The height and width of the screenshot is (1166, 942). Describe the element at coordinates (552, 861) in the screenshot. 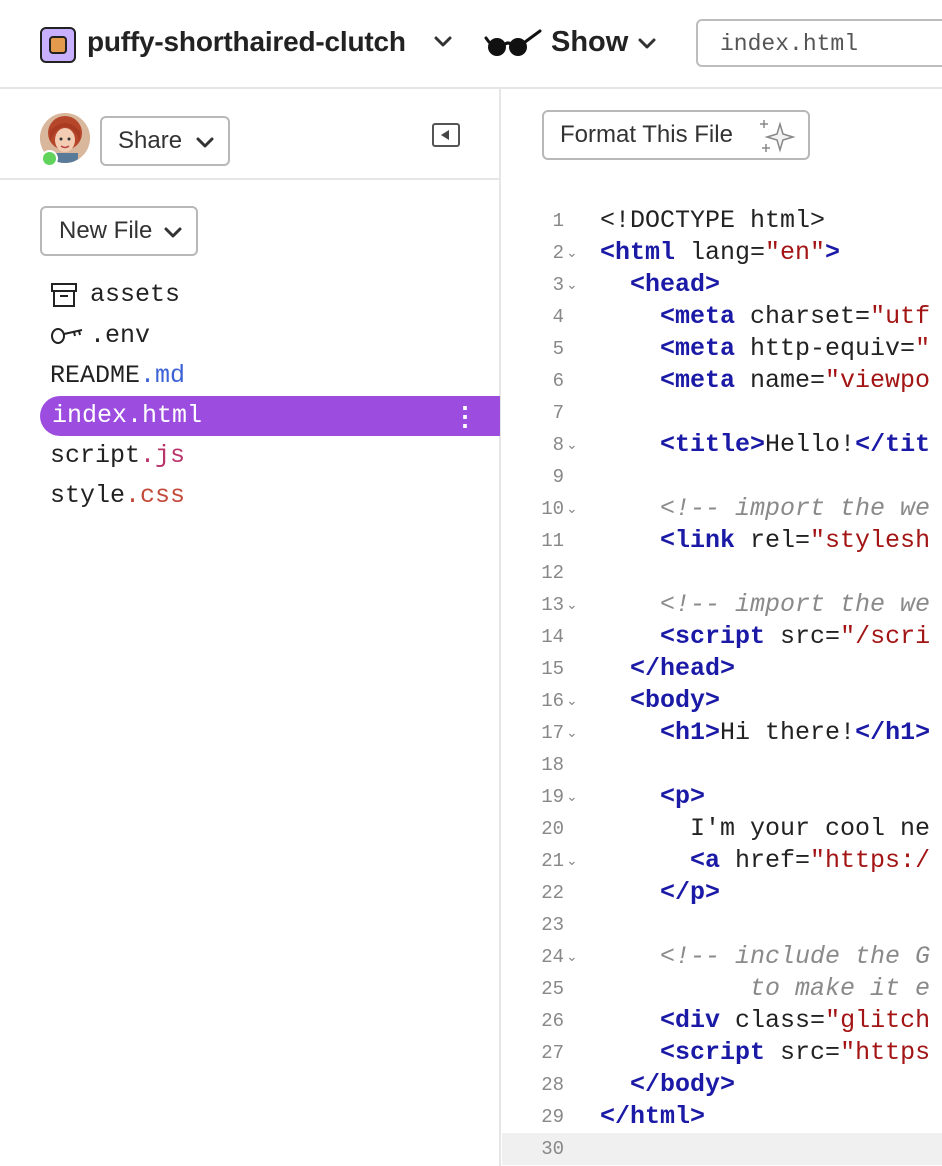

I see `line-number: 21` at that location.